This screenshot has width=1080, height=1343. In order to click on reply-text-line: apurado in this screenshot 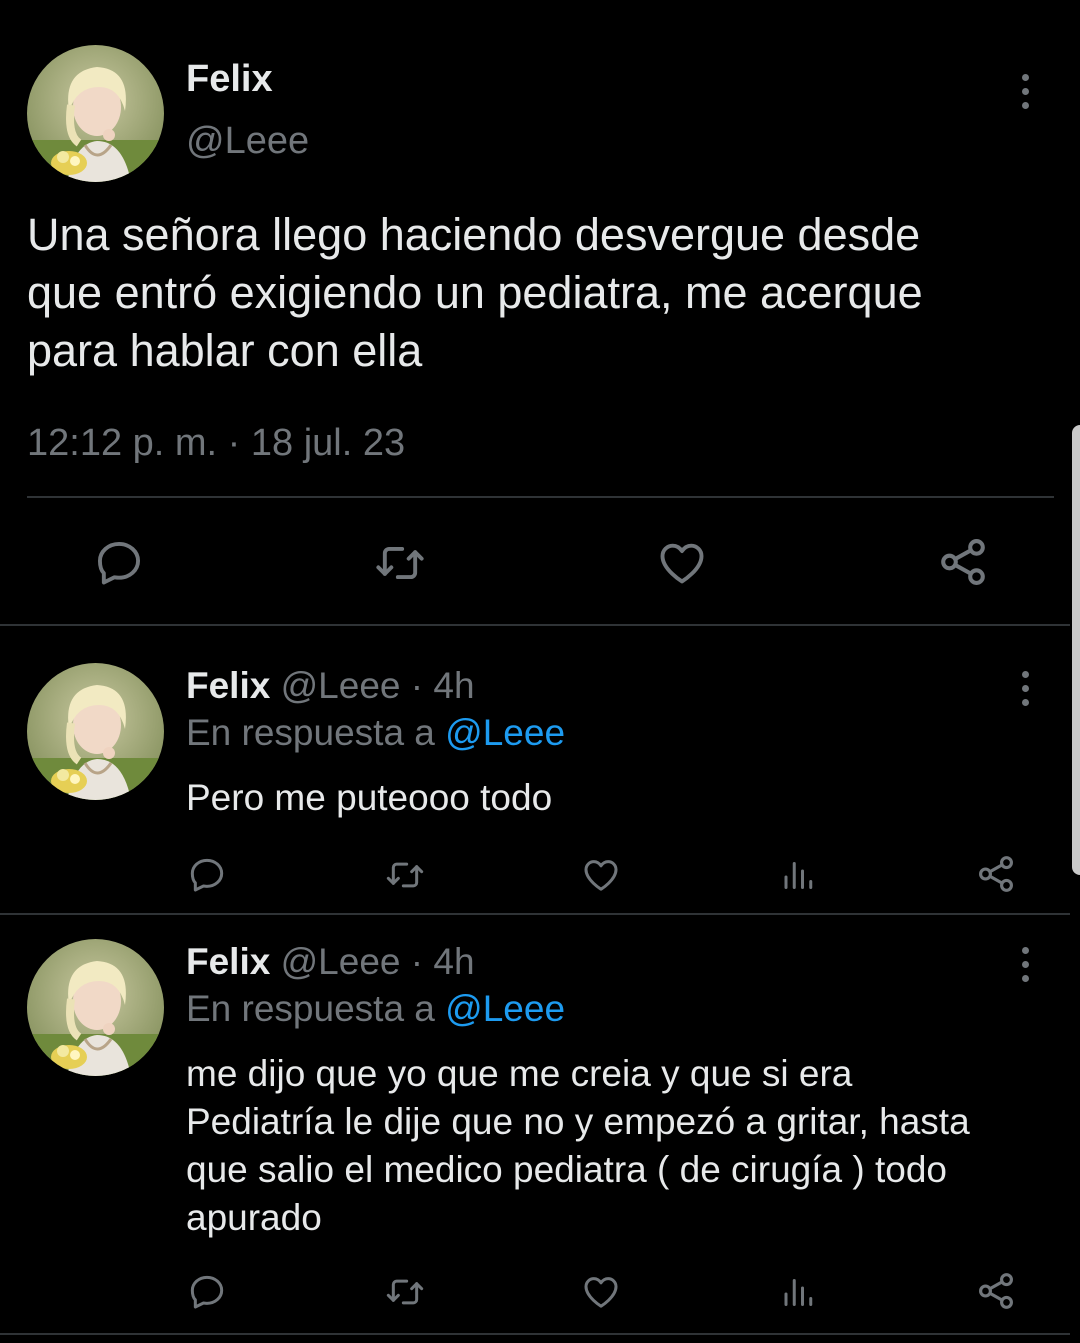, I will do `click(254, 1217)`.